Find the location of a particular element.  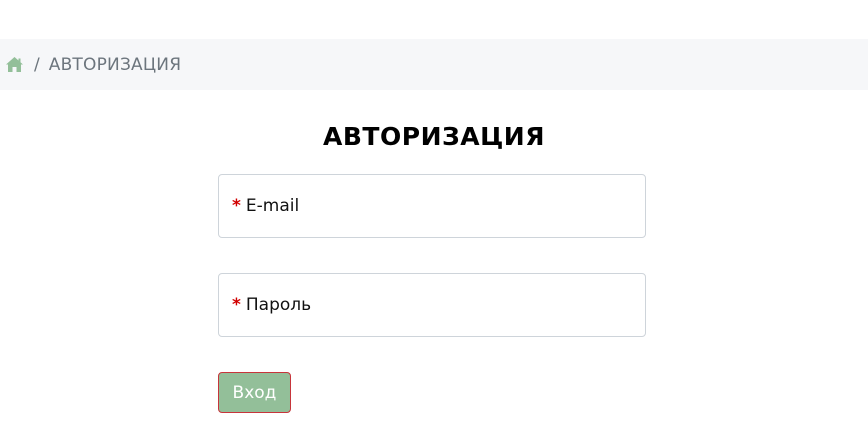

home-icon is located at coordinates (14, 64).